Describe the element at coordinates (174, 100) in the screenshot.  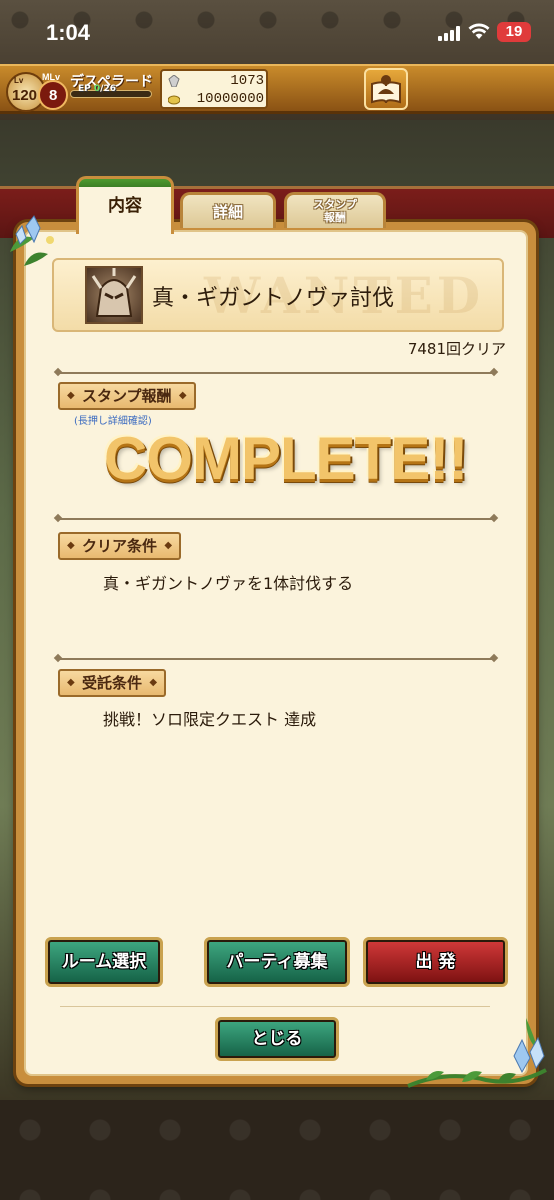
I see `gold-coin-icon` at that location.